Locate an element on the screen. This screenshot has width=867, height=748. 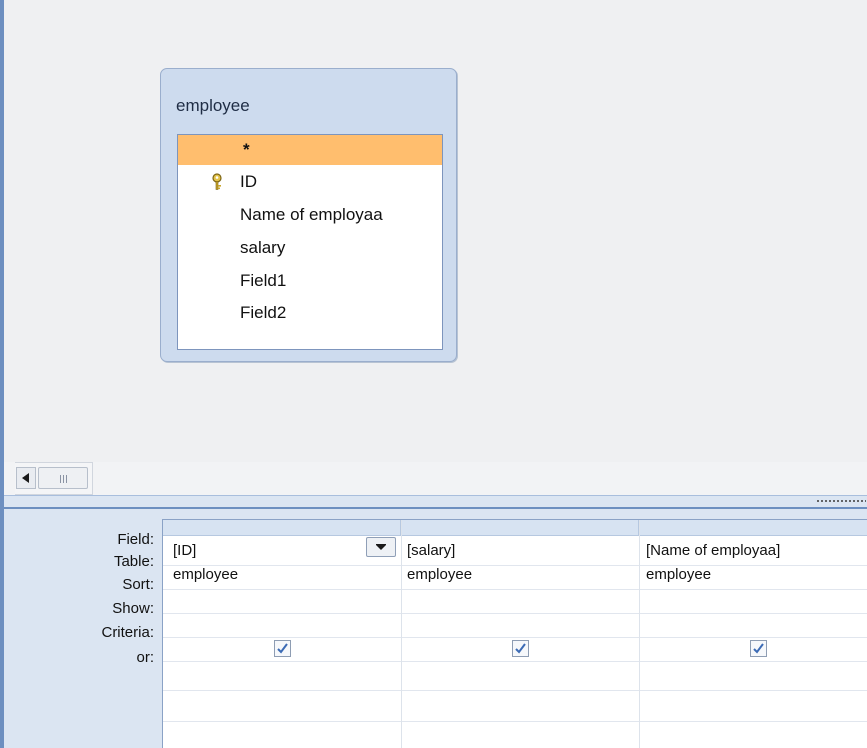
field-item-id: ID is located at coordinates (310, 182).